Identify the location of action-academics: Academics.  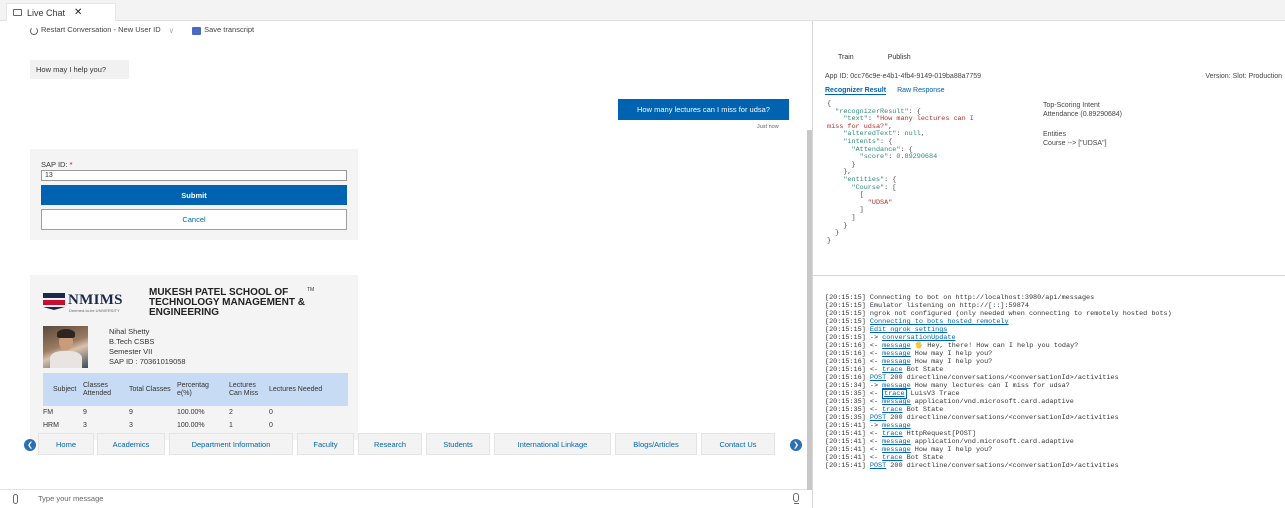
(131, 444).